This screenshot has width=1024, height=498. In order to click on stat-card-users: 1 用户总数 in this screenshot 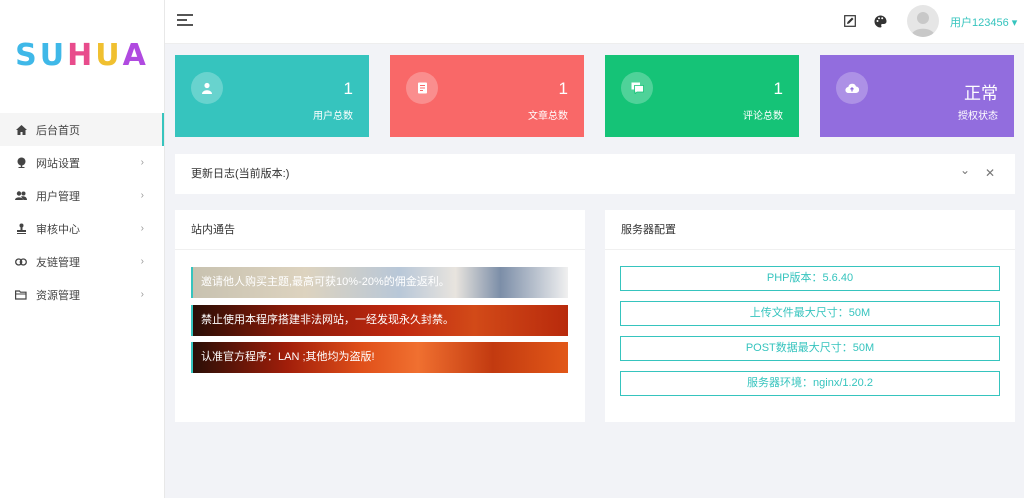, I will do `click(272, 96)`.